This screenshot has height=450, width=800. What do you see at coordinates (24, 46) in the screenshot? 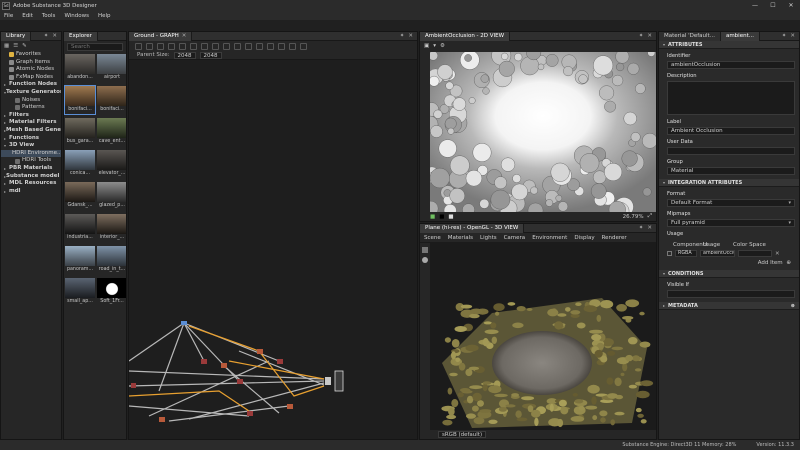
I see `edit-icon: ✎` at bounding box center [24, 46].